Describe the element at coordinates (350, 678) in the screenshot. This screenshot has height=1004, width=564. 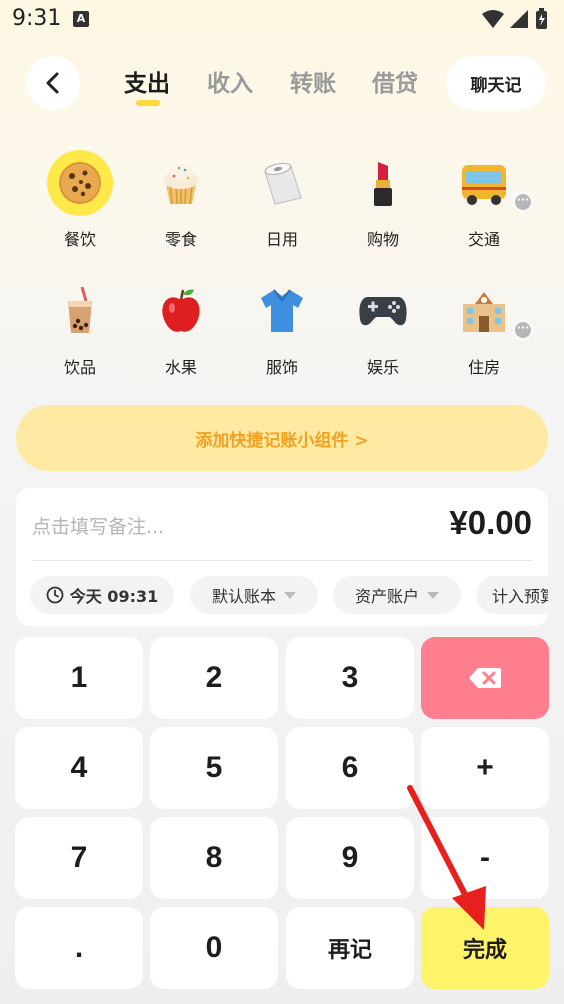
I see `key-3: 3` at that location.